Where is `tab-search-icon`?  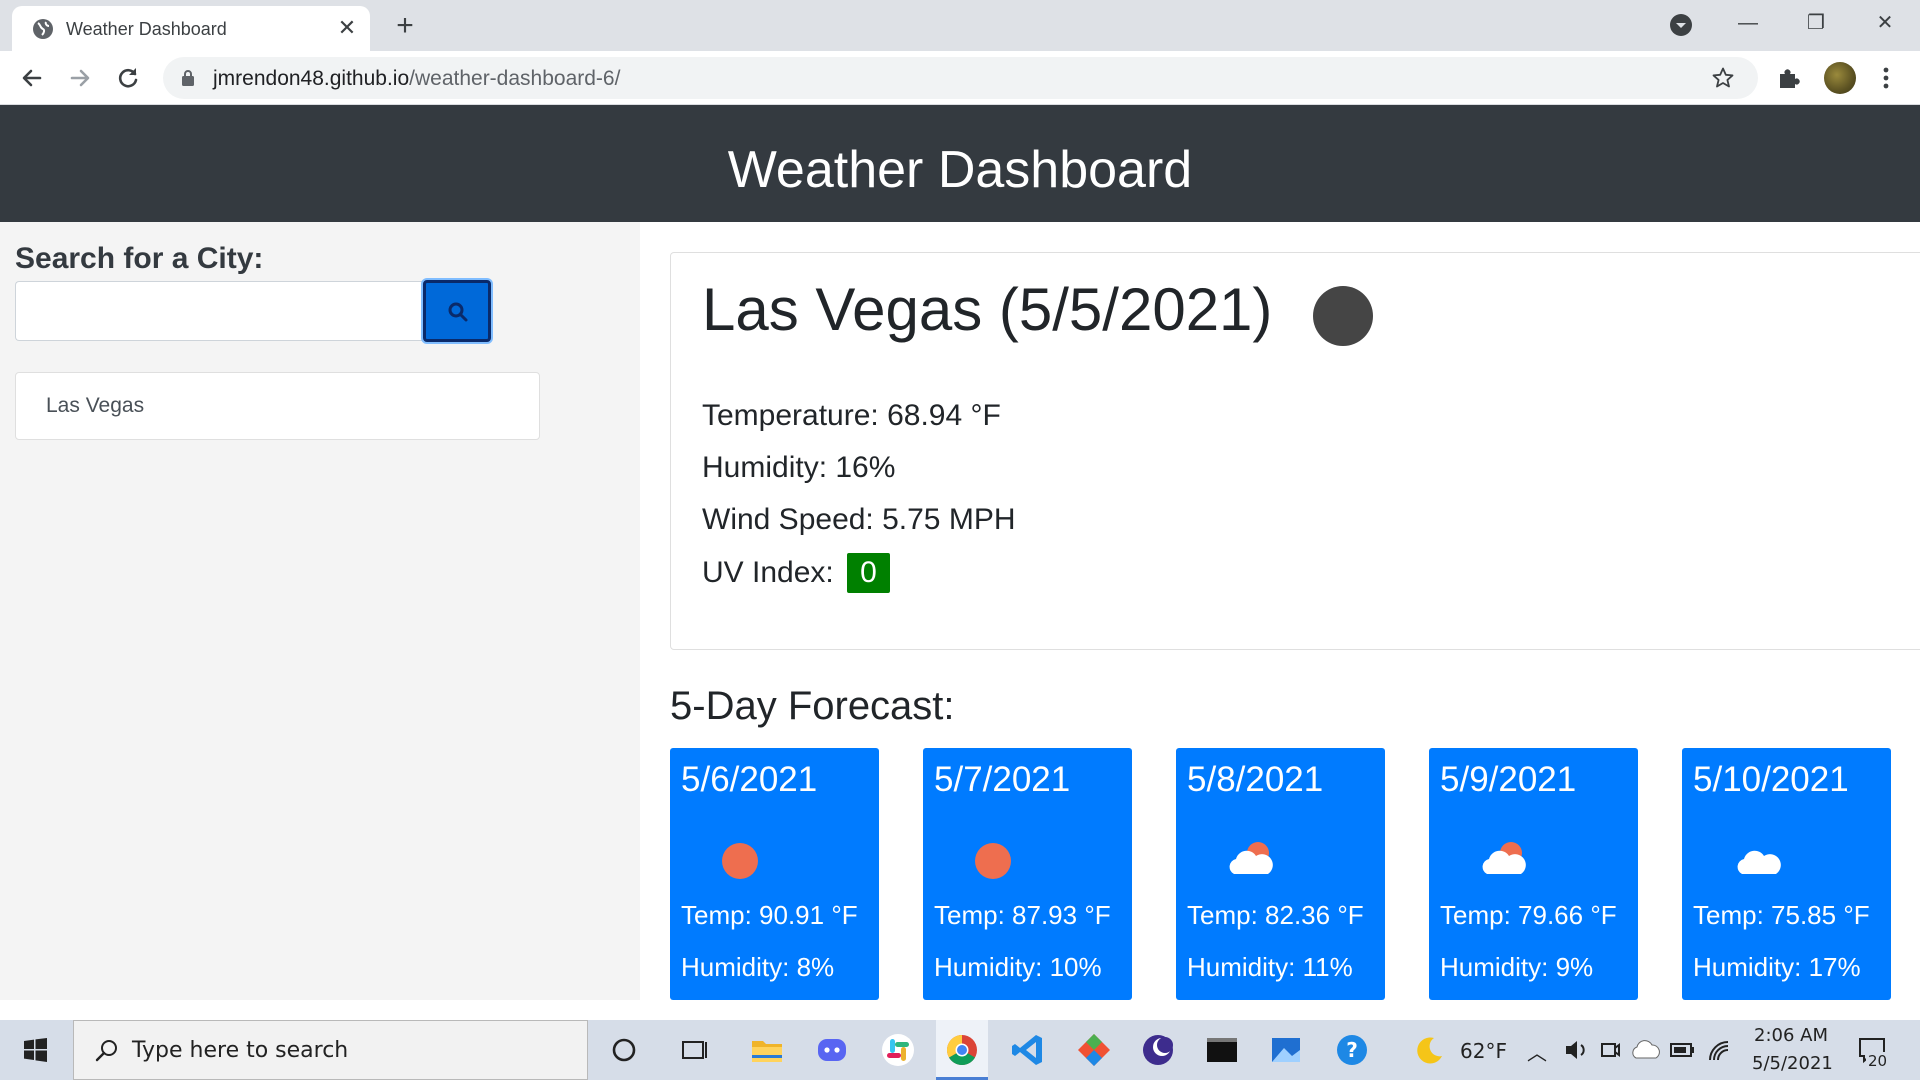
tab-search-icon is located at coordinates (1681, 25).